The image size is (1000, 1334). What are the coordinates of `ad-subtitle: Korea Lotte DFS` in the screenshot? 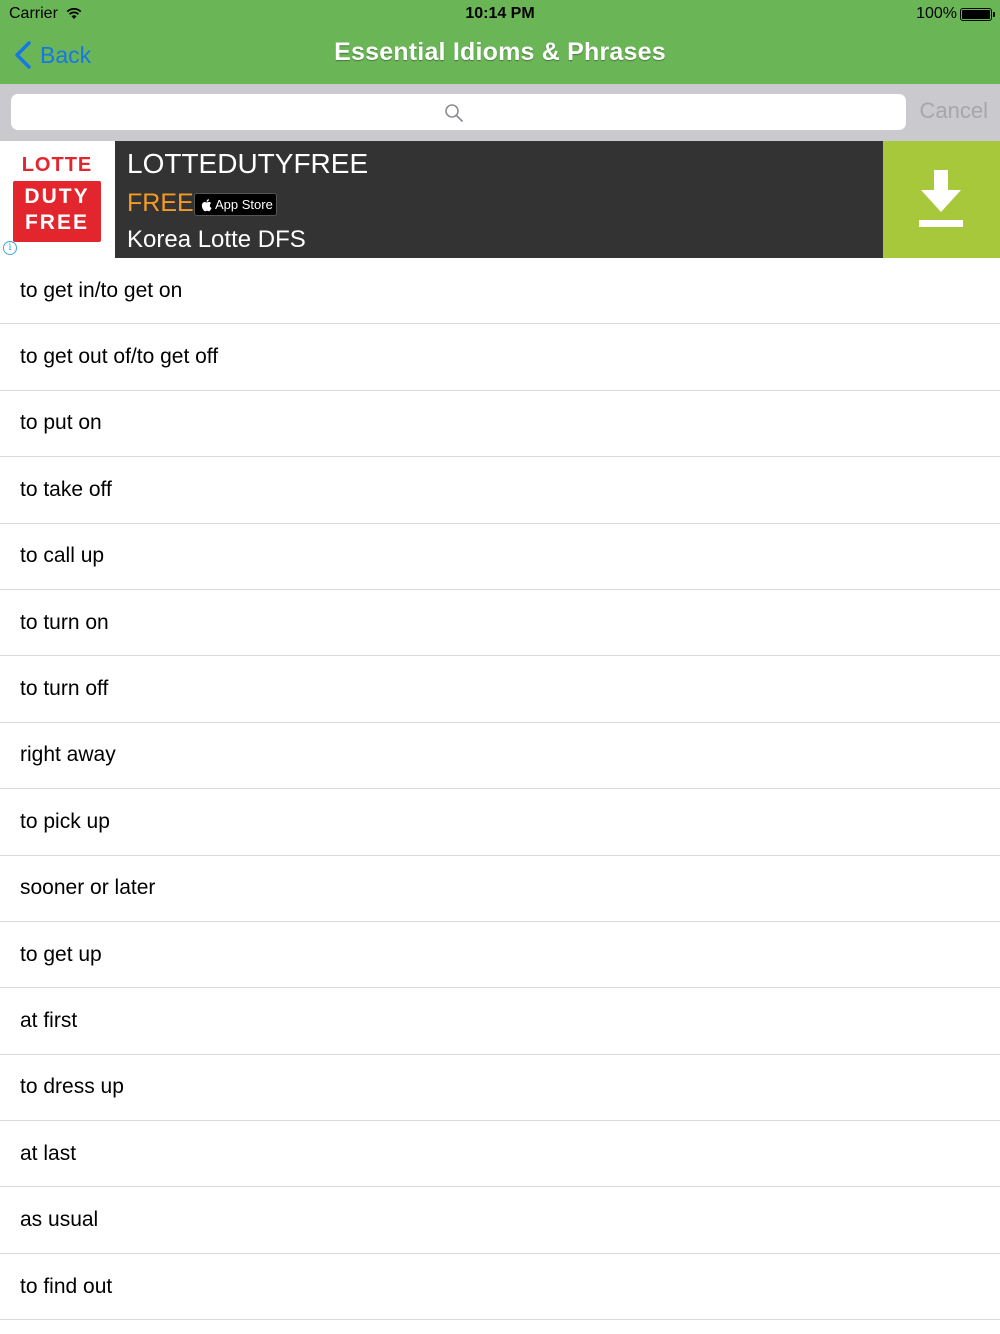 It's located at (216, 239).